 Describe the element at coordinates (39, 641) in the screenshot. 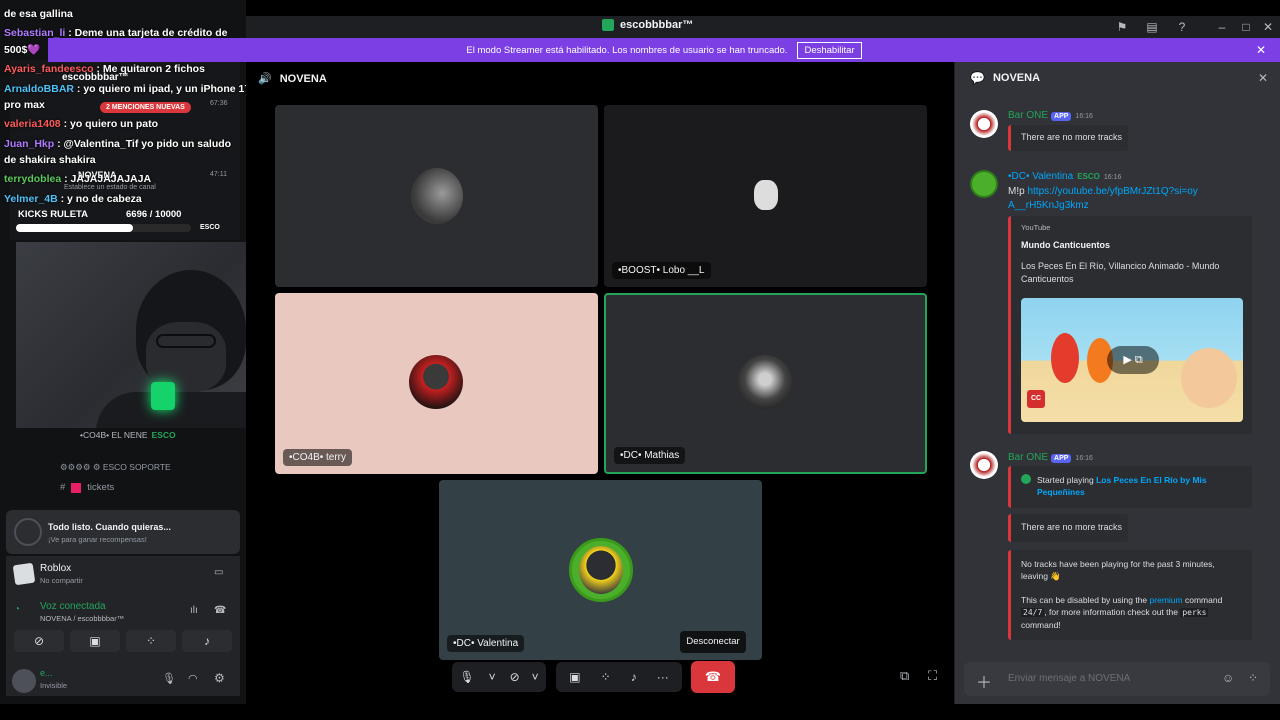

I see `camera-off-button: ⊘` at that location.